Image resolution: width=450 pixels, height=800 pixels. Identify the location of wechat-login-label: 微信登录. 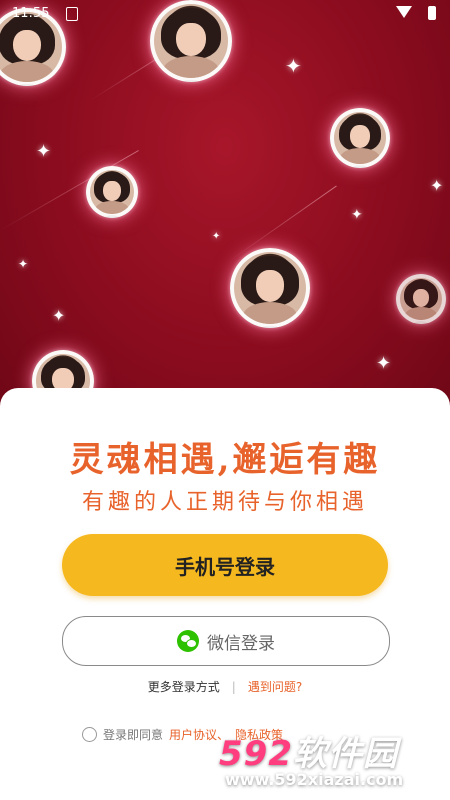
(241, 643).